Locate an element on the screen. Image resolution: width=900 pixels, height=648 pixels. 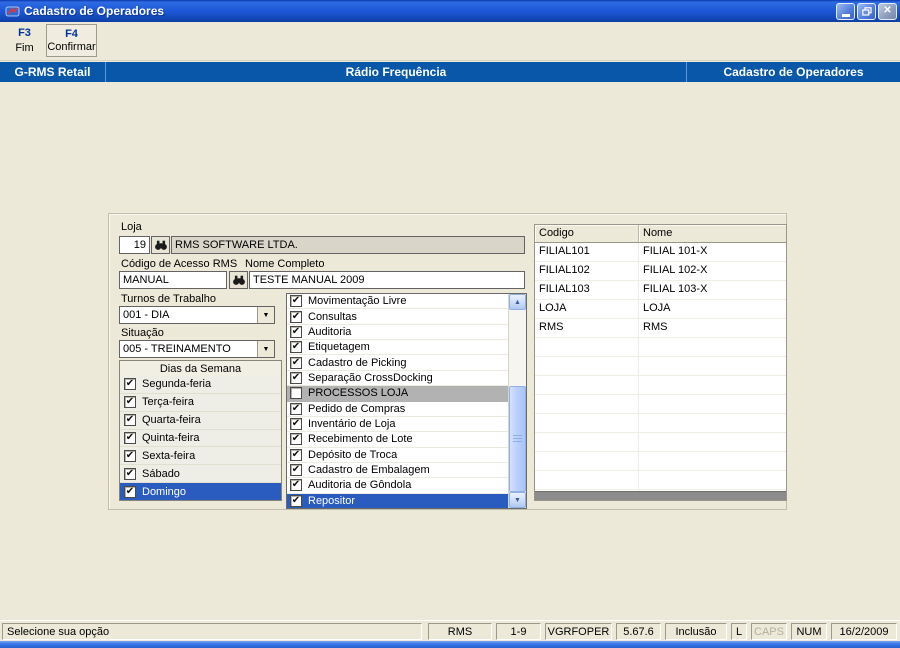
store-codigo: LOJA is located at coordinates (587, 309).